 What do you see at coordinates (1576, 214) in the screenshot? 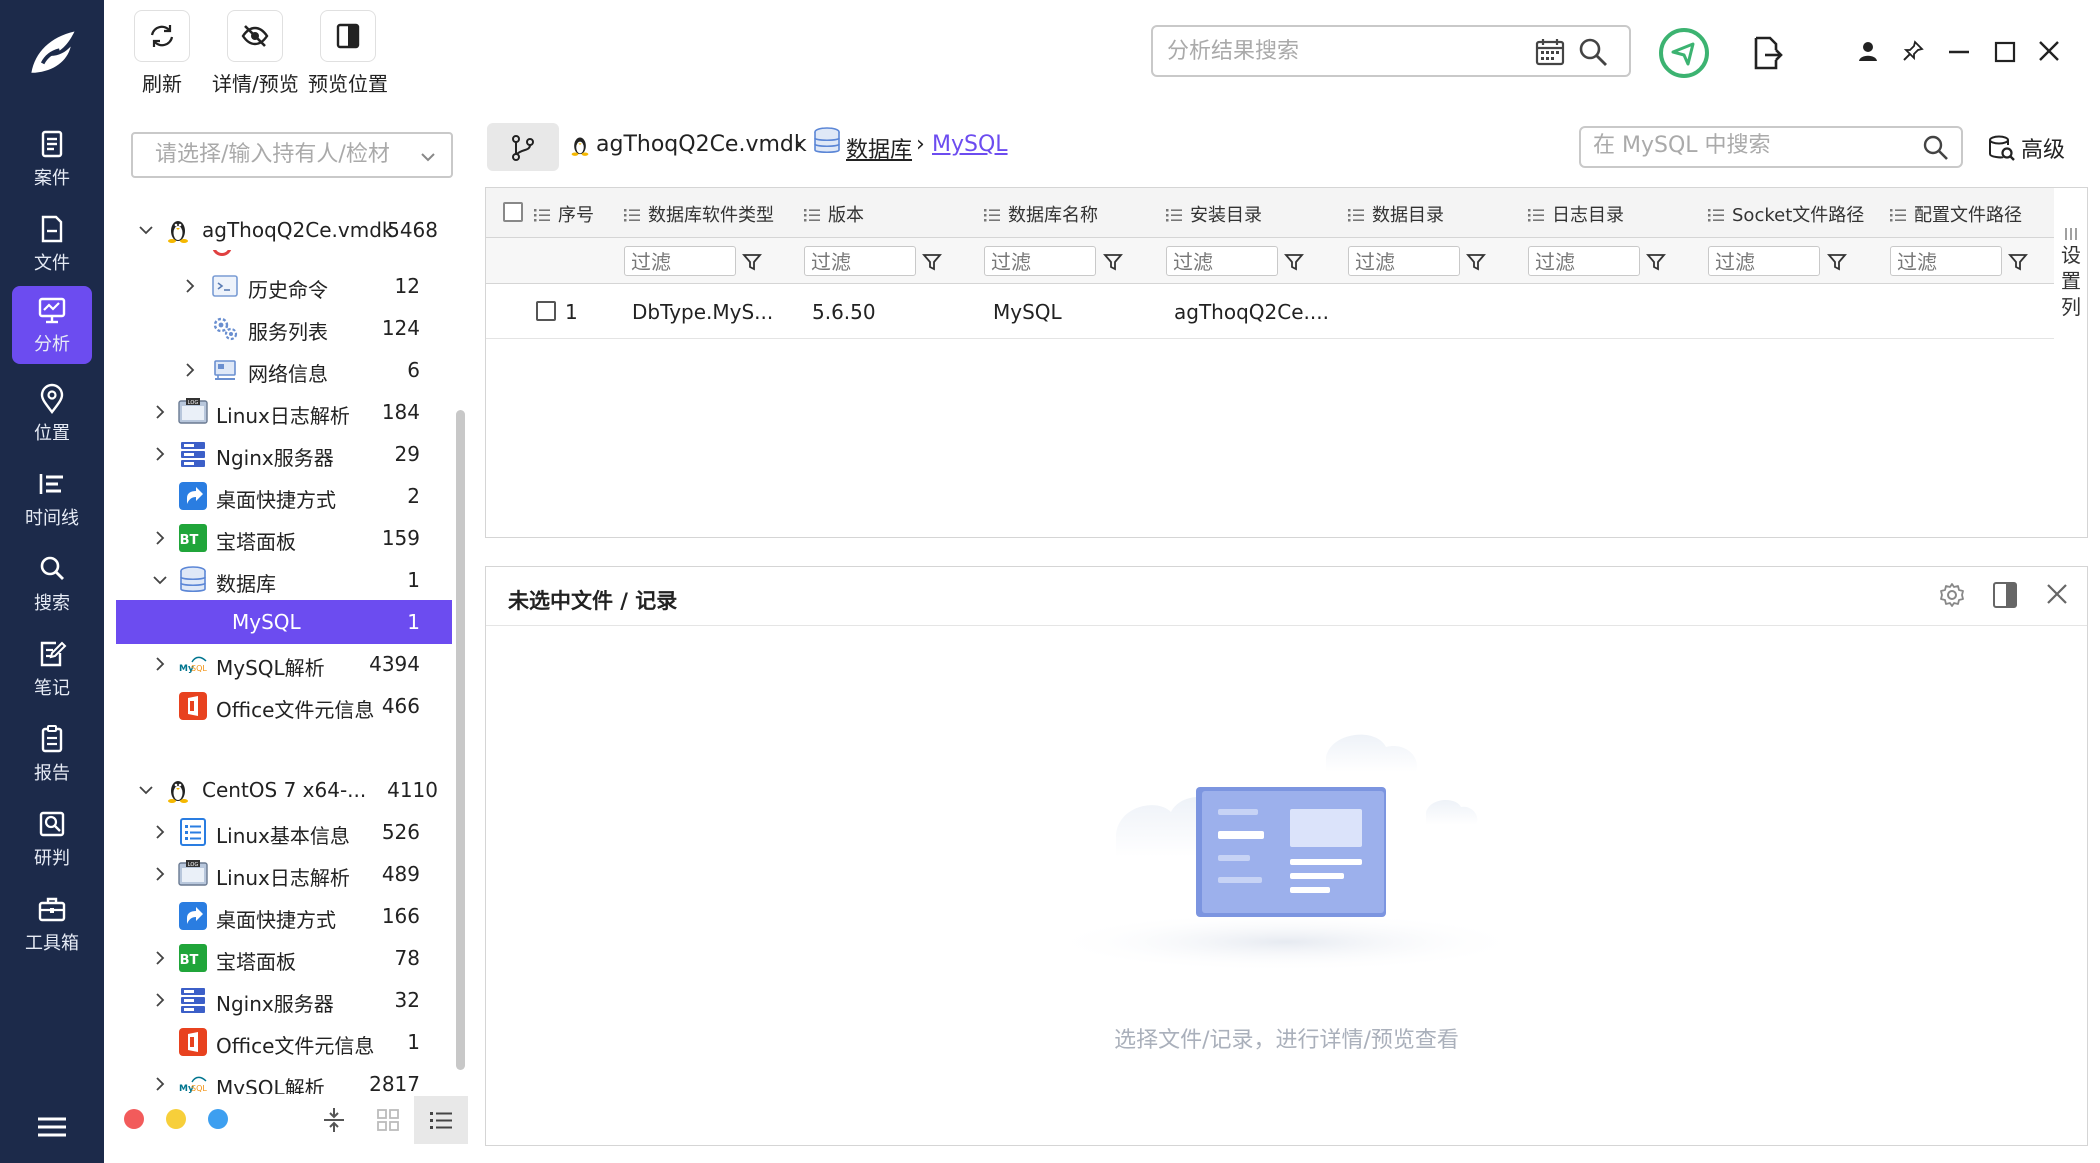
I see `column-header: 日志目录` at bounding box center [1576, 214].